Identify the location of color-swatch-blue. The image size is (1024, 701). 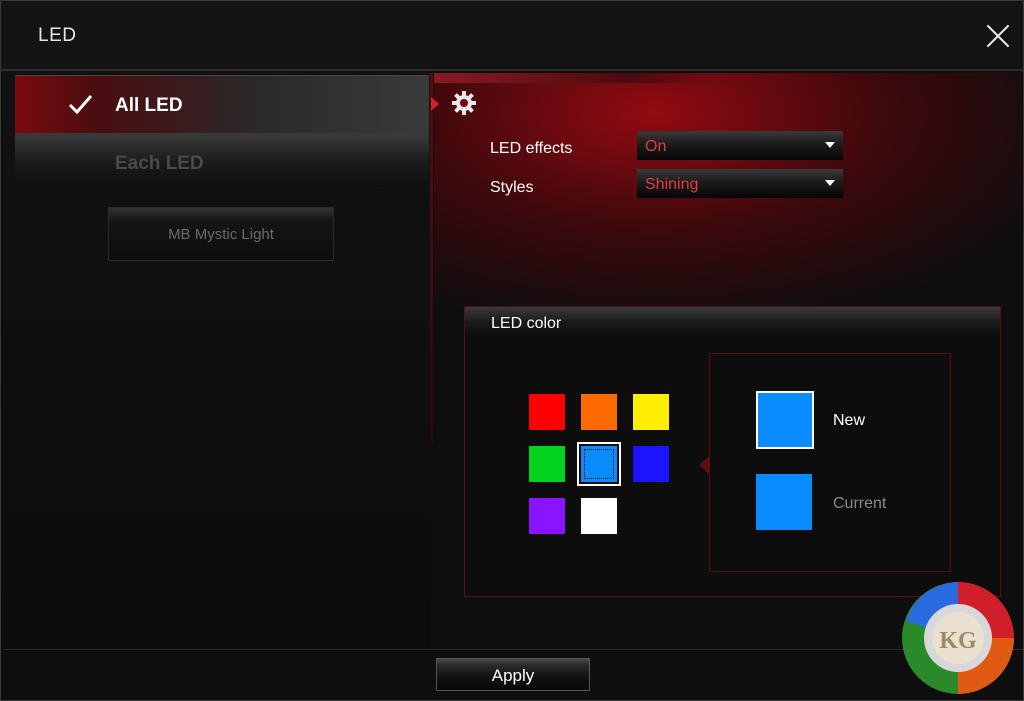
(651, 464).